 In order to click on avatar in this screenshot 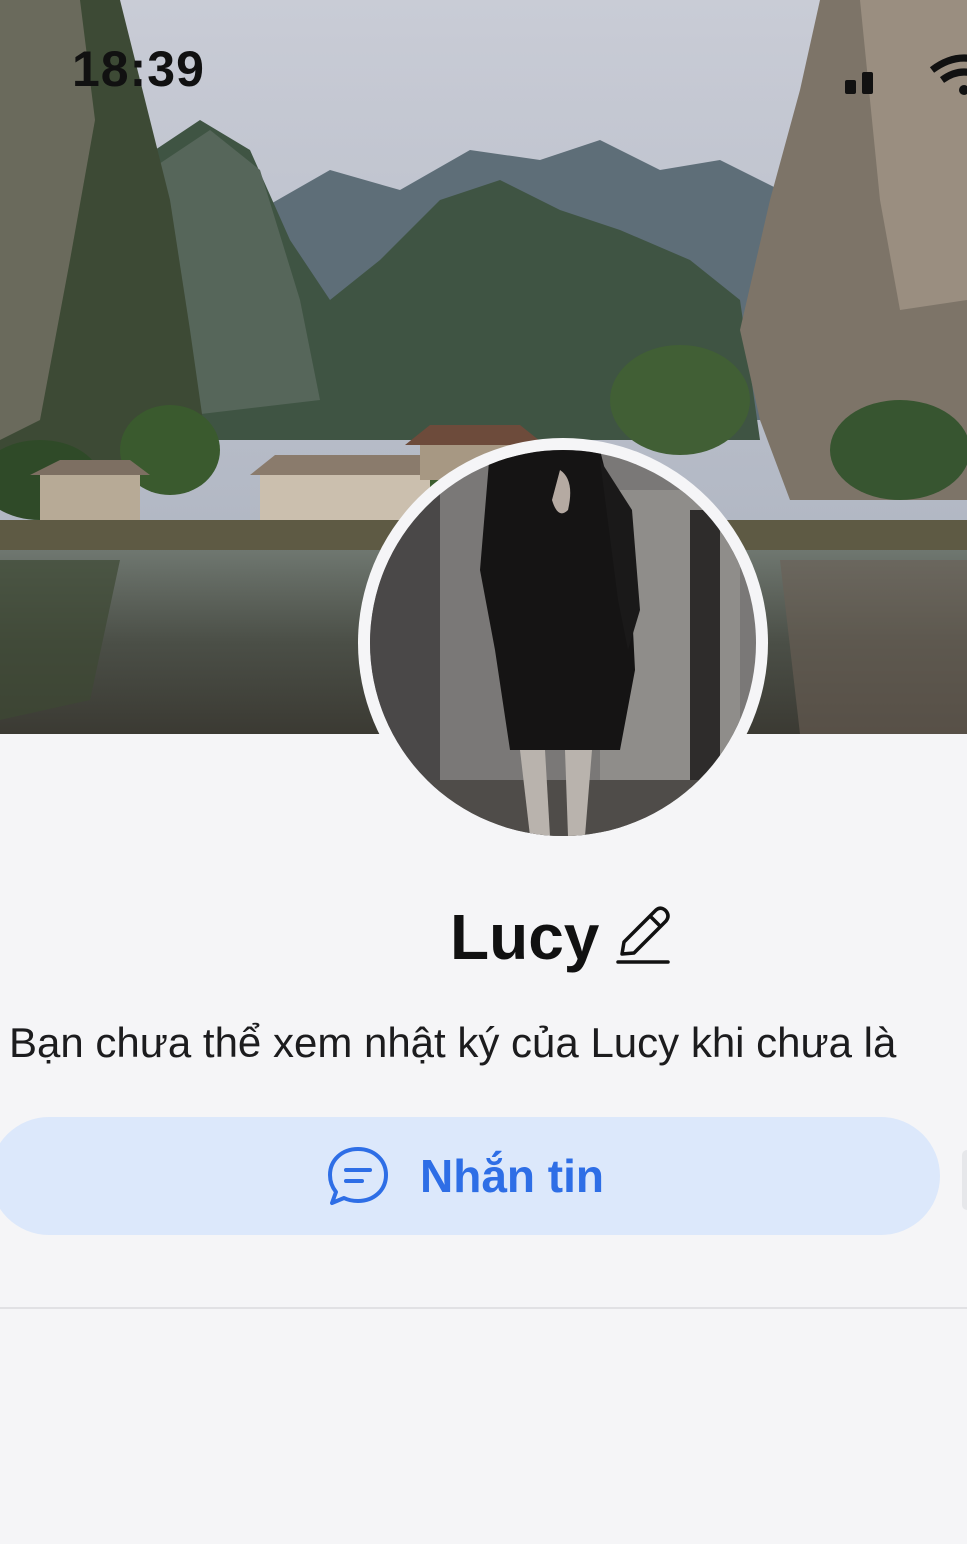, I will do `click(563, 643)`.